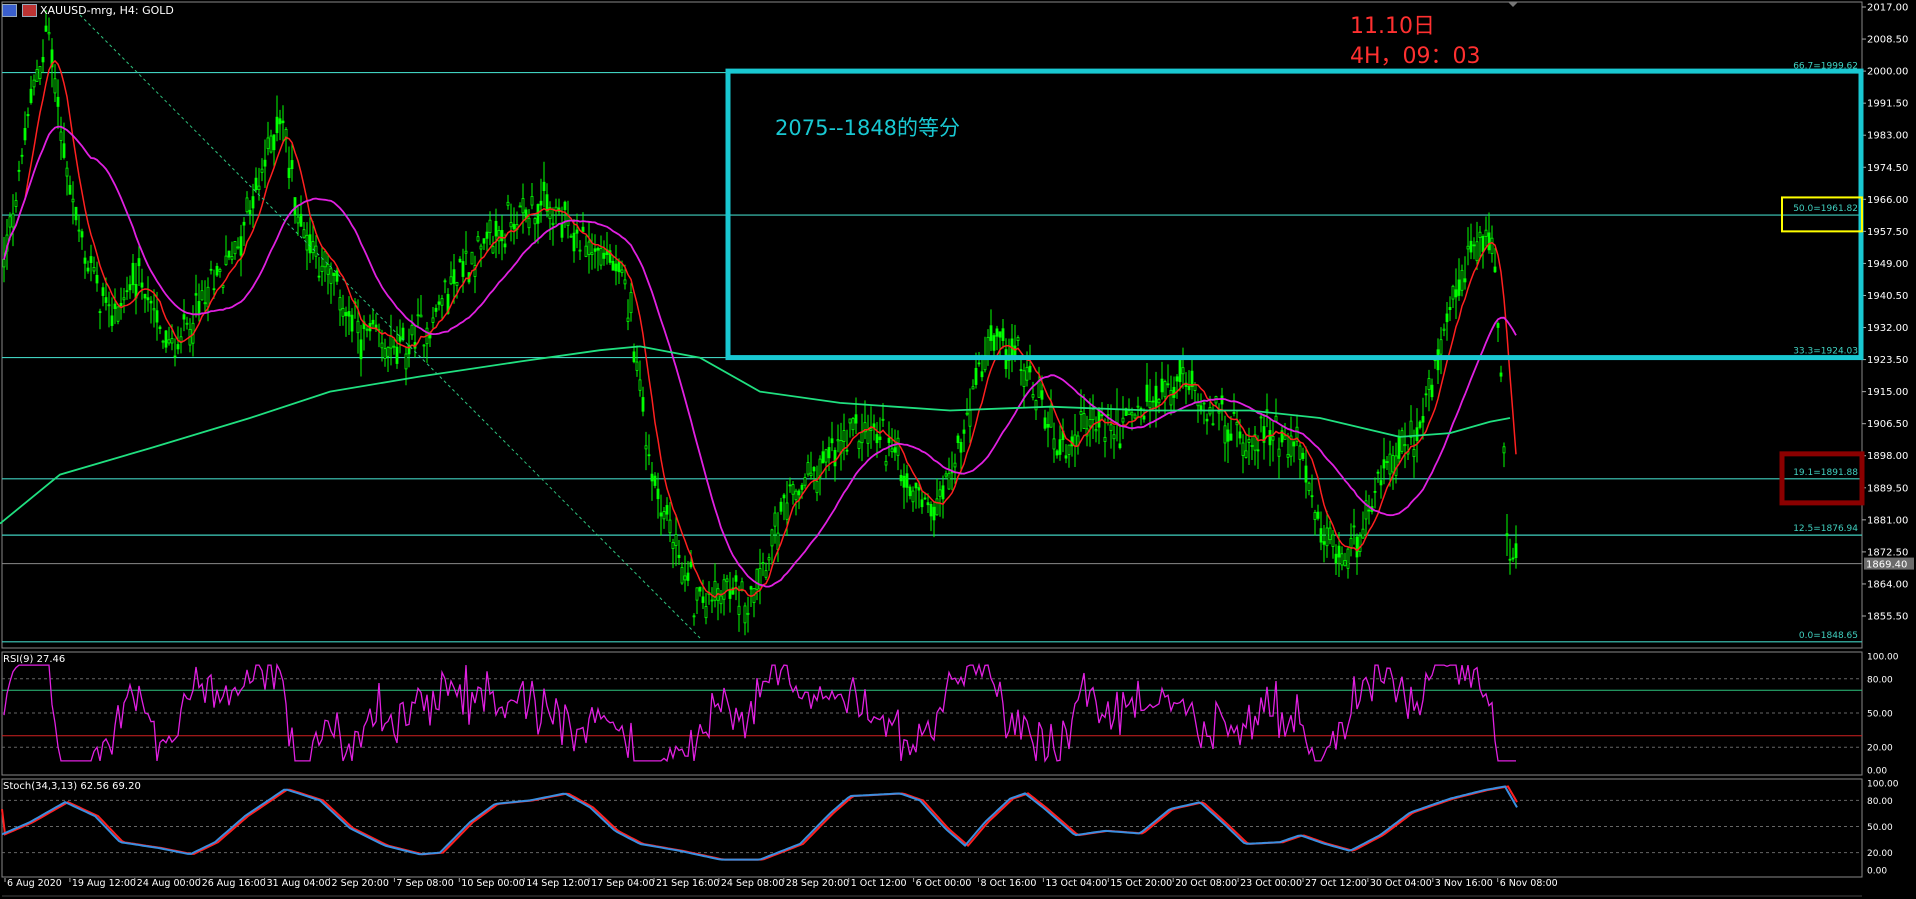 Image resolution: width=1916 pixels, height=899 pixels. What do you see at coordinates (1887, 456) in the screenshot?
I see `price-axis-label: 1898.00` at bounding box center [1887, 456].